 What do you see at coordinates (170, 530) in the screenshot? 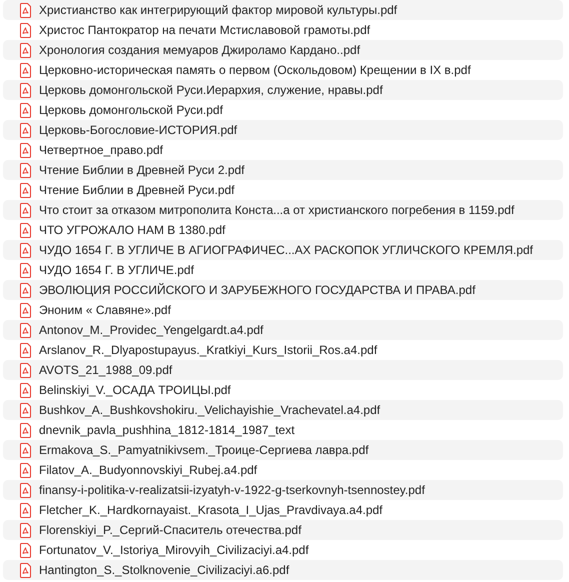
I see `file-name: Florenskiyi_P._Сергий-Спаситель отечества.pdf` at bounding box center [170, 530].